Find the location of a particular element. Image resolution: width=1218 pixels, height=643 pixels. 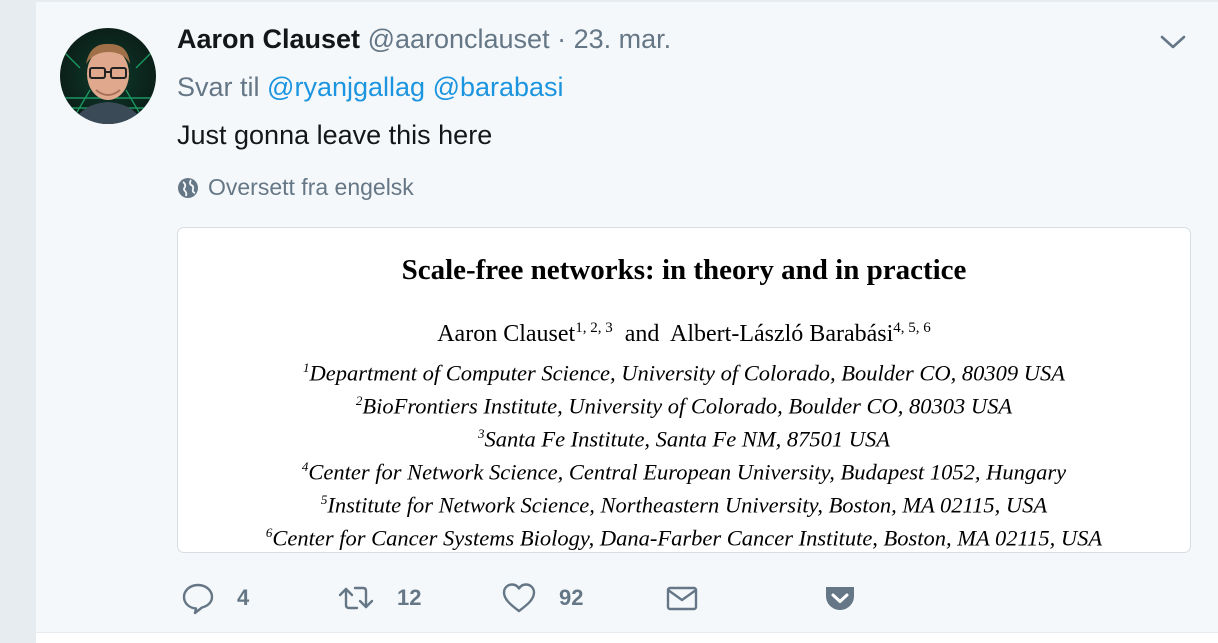

author-conjunction: and is located at coordinates (642, 334).